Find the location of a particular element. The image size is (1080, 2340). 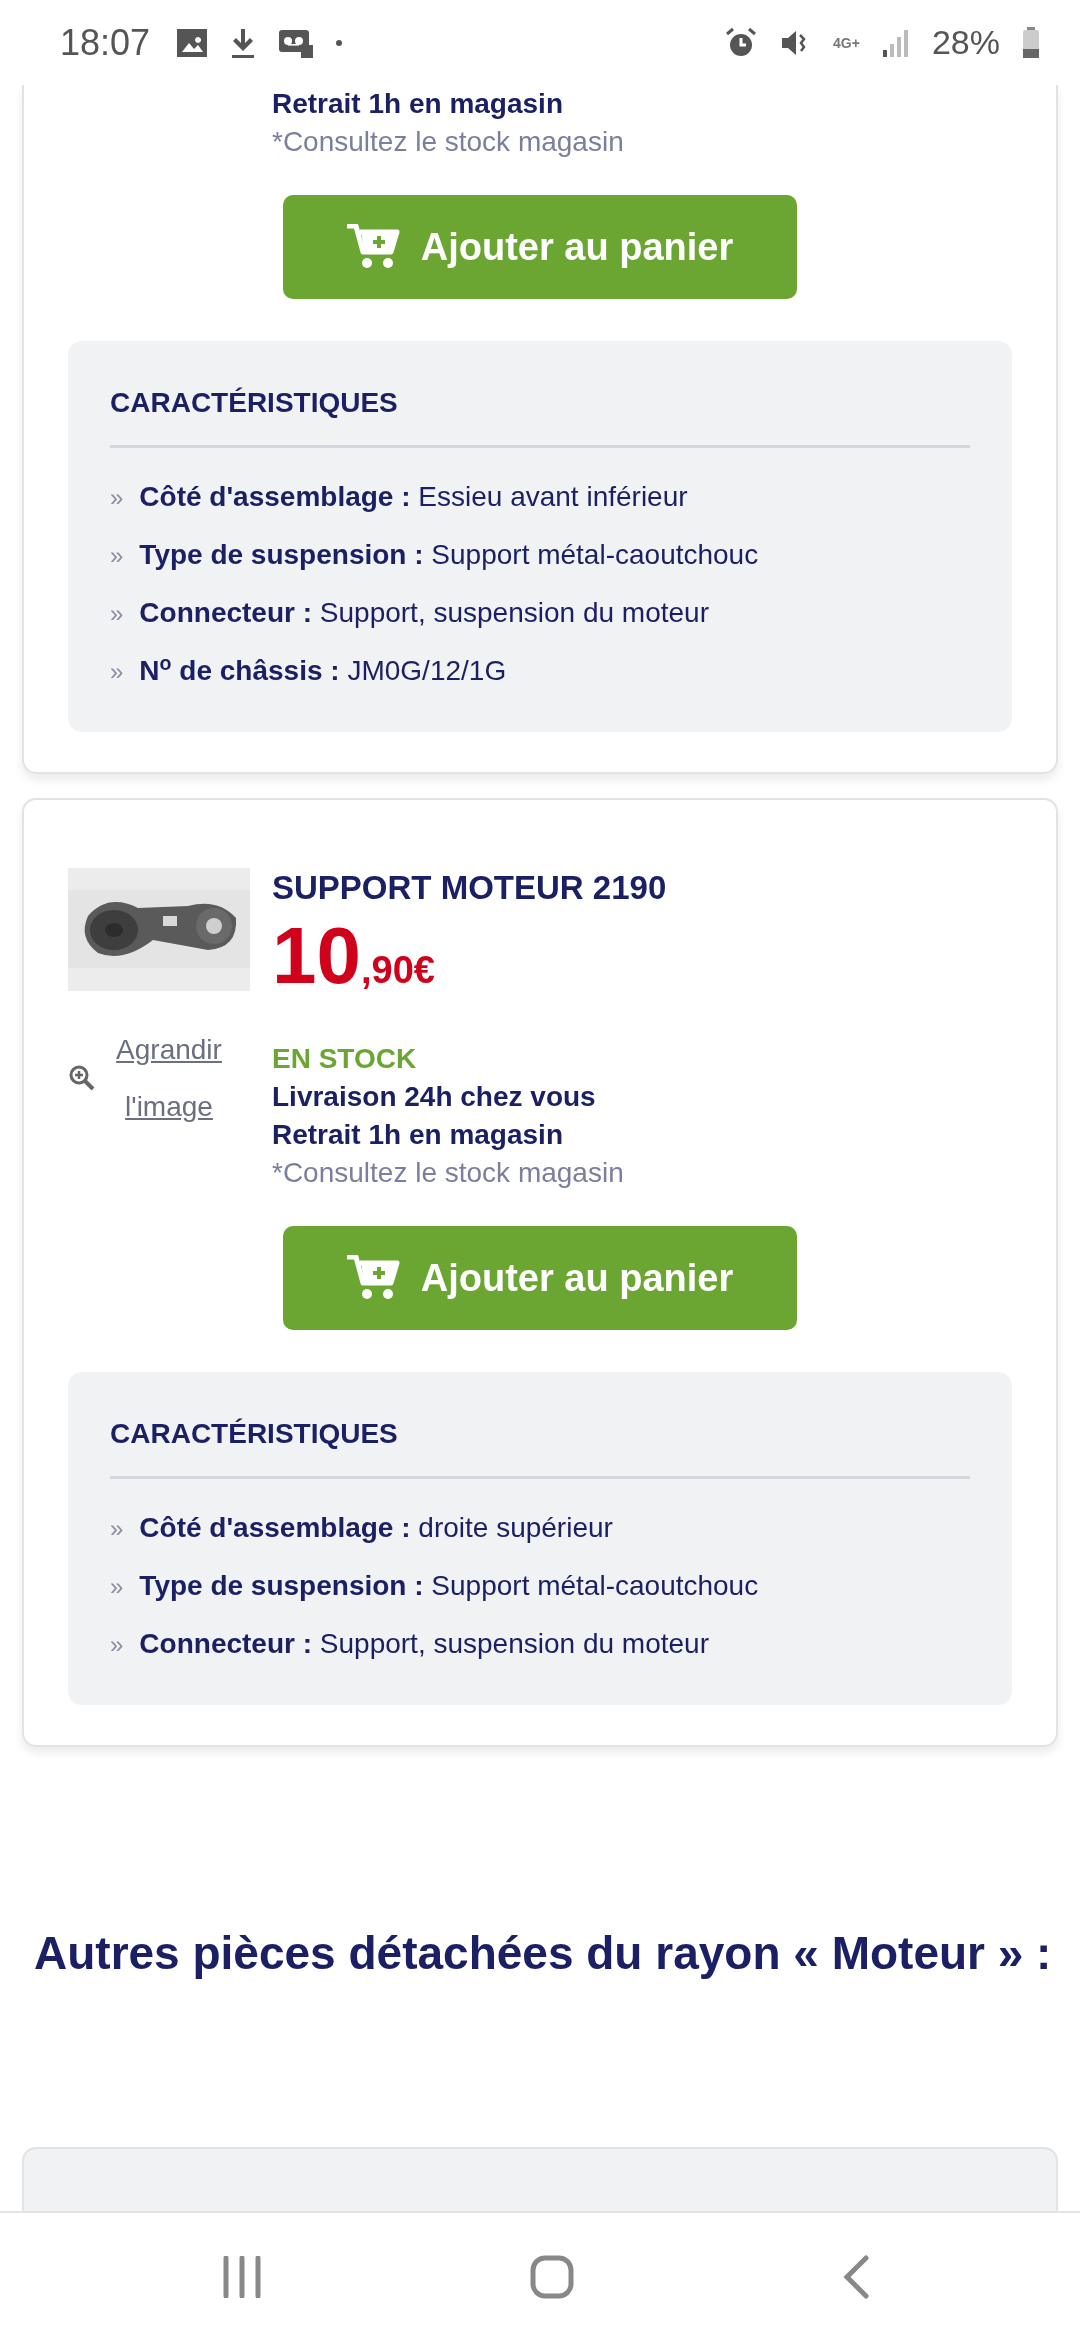

battery-icon is located at coordinates (1031, 42).